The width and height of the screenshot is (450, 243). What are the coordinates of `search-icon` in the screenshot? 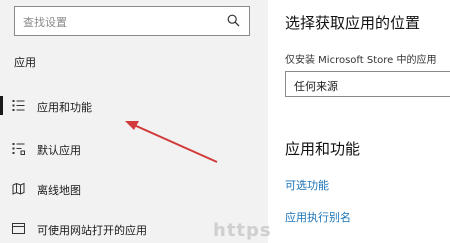 It's located at (233, 20).